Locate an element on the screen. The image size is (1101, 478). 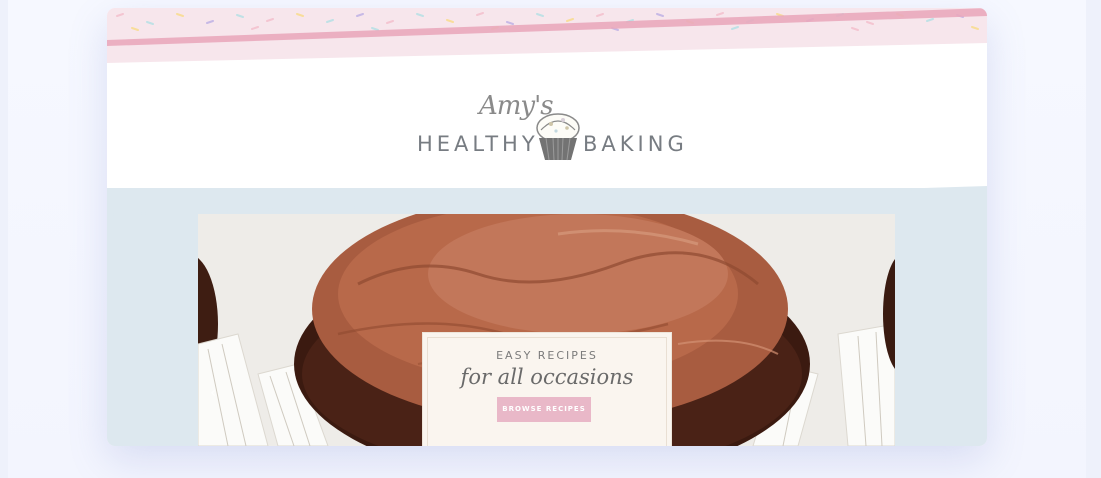
browse-recipes-button: BROWSE RECIPES is located at coordinates (544, 409).